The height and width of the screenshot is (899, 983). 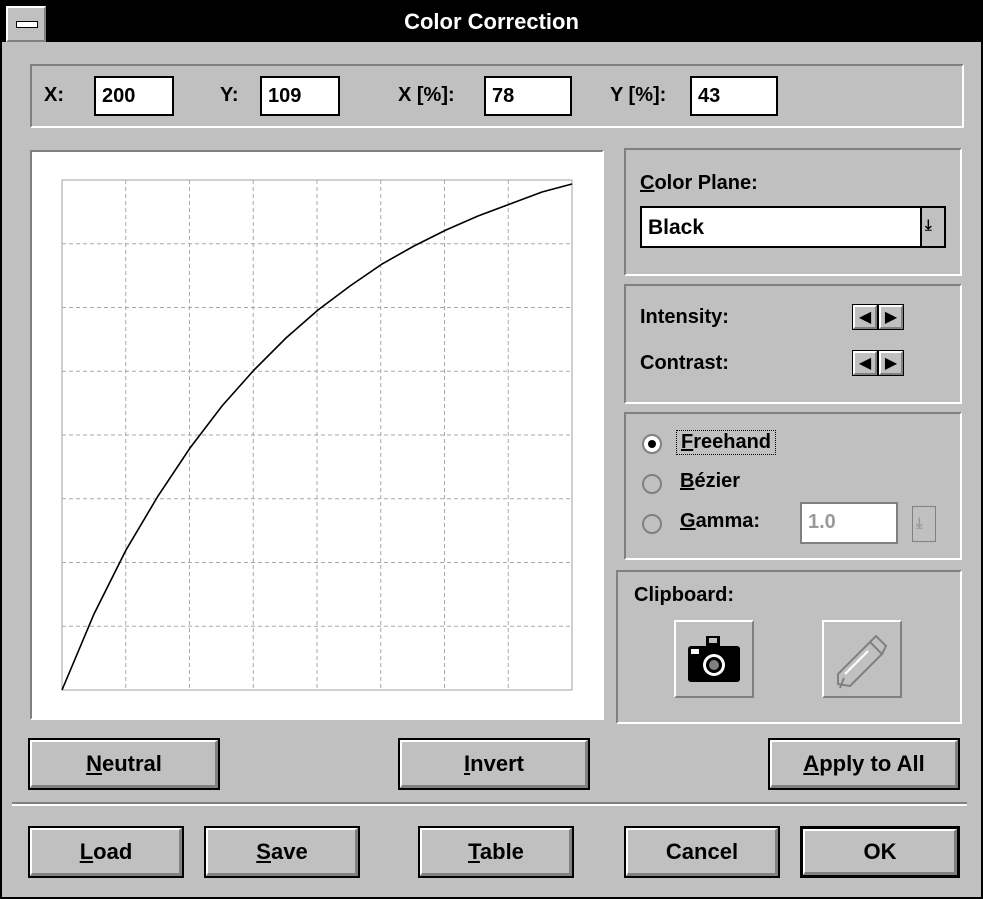 What do you see at coordinates (862, 661) in the screenshot?
I see `paste-tube-icon` at bounding box center [862, 661].